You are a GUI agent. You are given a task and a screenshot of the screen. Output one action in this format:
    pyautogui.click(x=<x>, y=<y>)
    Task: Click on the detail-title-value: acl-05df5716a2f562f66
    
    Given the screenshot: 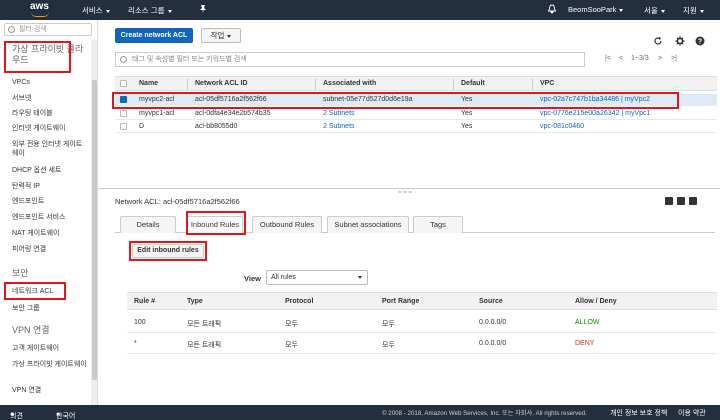 What is the action you would take?
    pyautogui.click(x=201, y=201)
    